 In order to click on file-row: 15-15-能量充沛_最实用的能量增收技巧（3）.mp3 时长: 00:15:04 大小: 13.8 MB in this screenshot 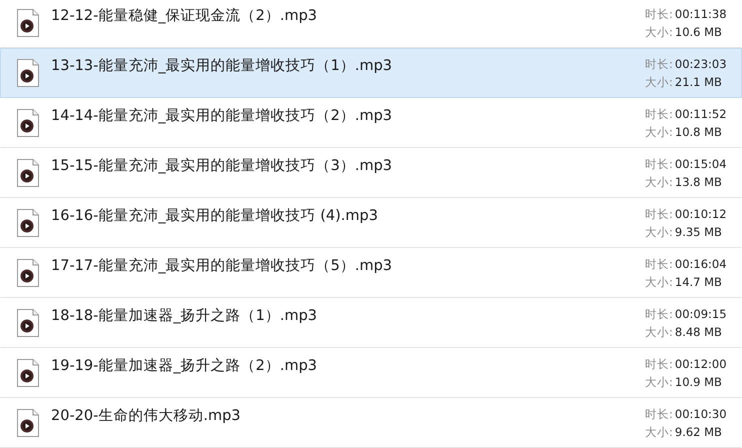, I will do `click(371, 173)`.